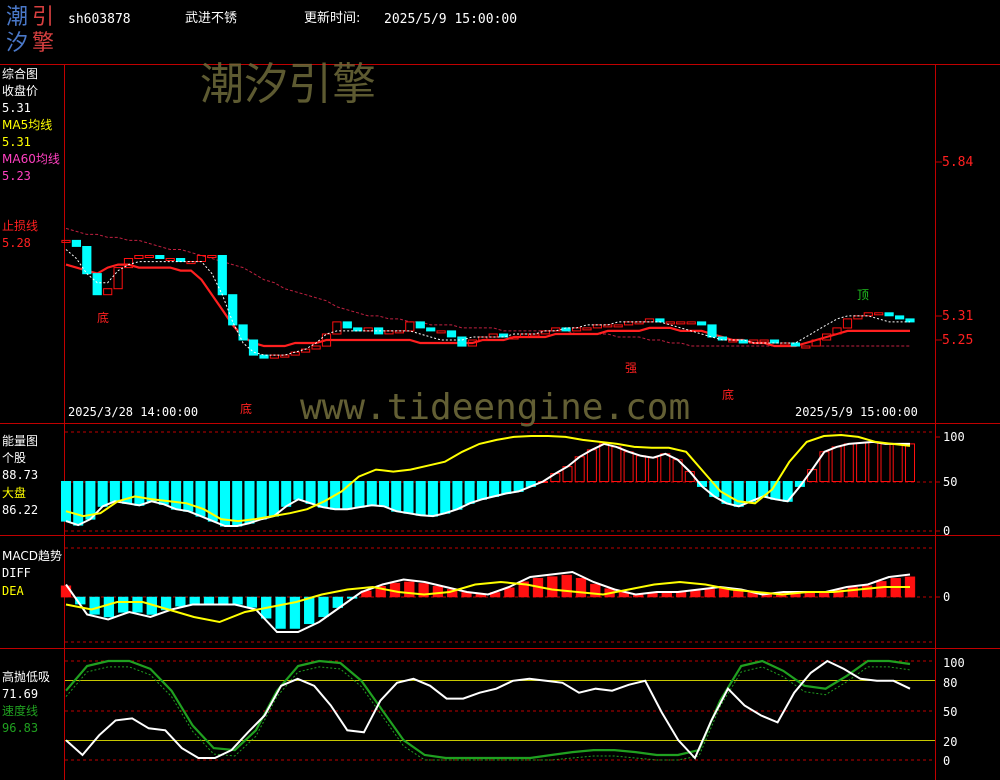 Image resolution: width=1000 pixels, height=780 pixels. I want to click on brand-watermark: 潮汐引擎, so click(288, 84).